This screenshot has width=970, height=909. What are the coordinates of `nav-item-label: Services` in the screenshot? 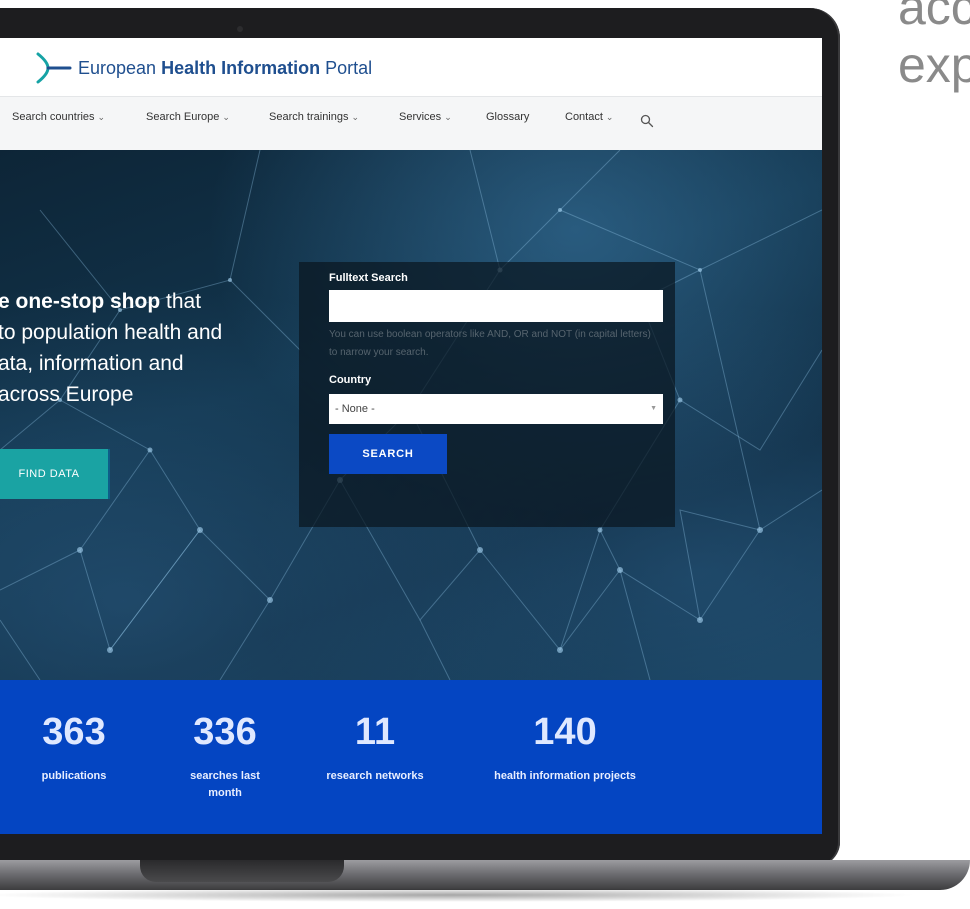 It's located at (420, 117).